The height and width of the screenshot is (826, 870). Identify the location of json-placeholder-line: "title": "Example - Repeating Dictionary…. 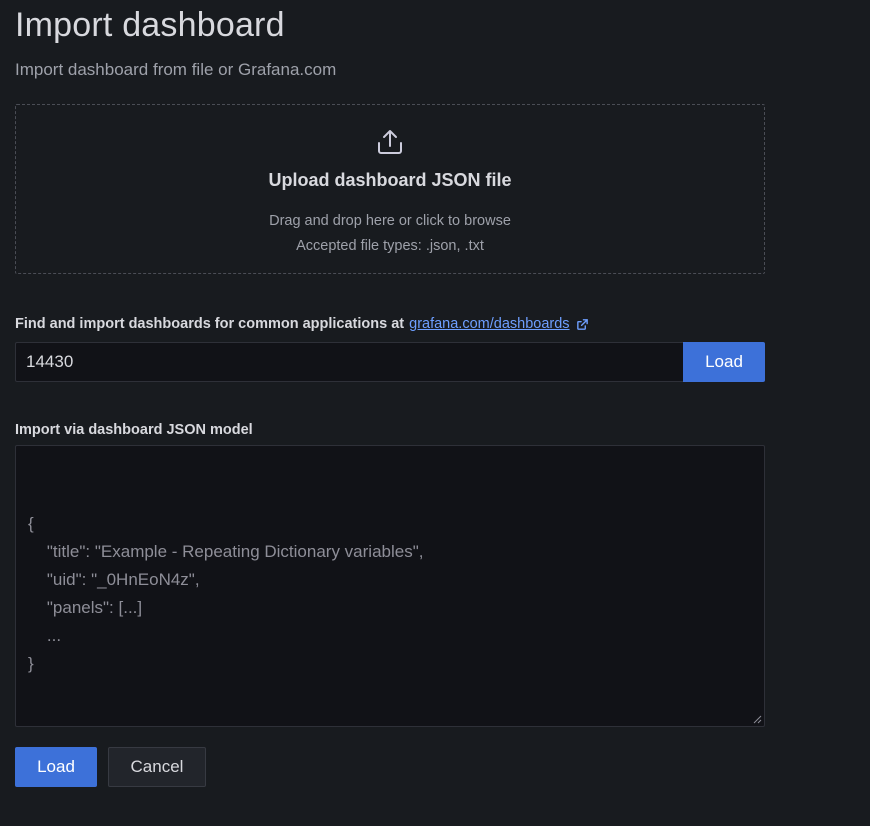
(226, 551).